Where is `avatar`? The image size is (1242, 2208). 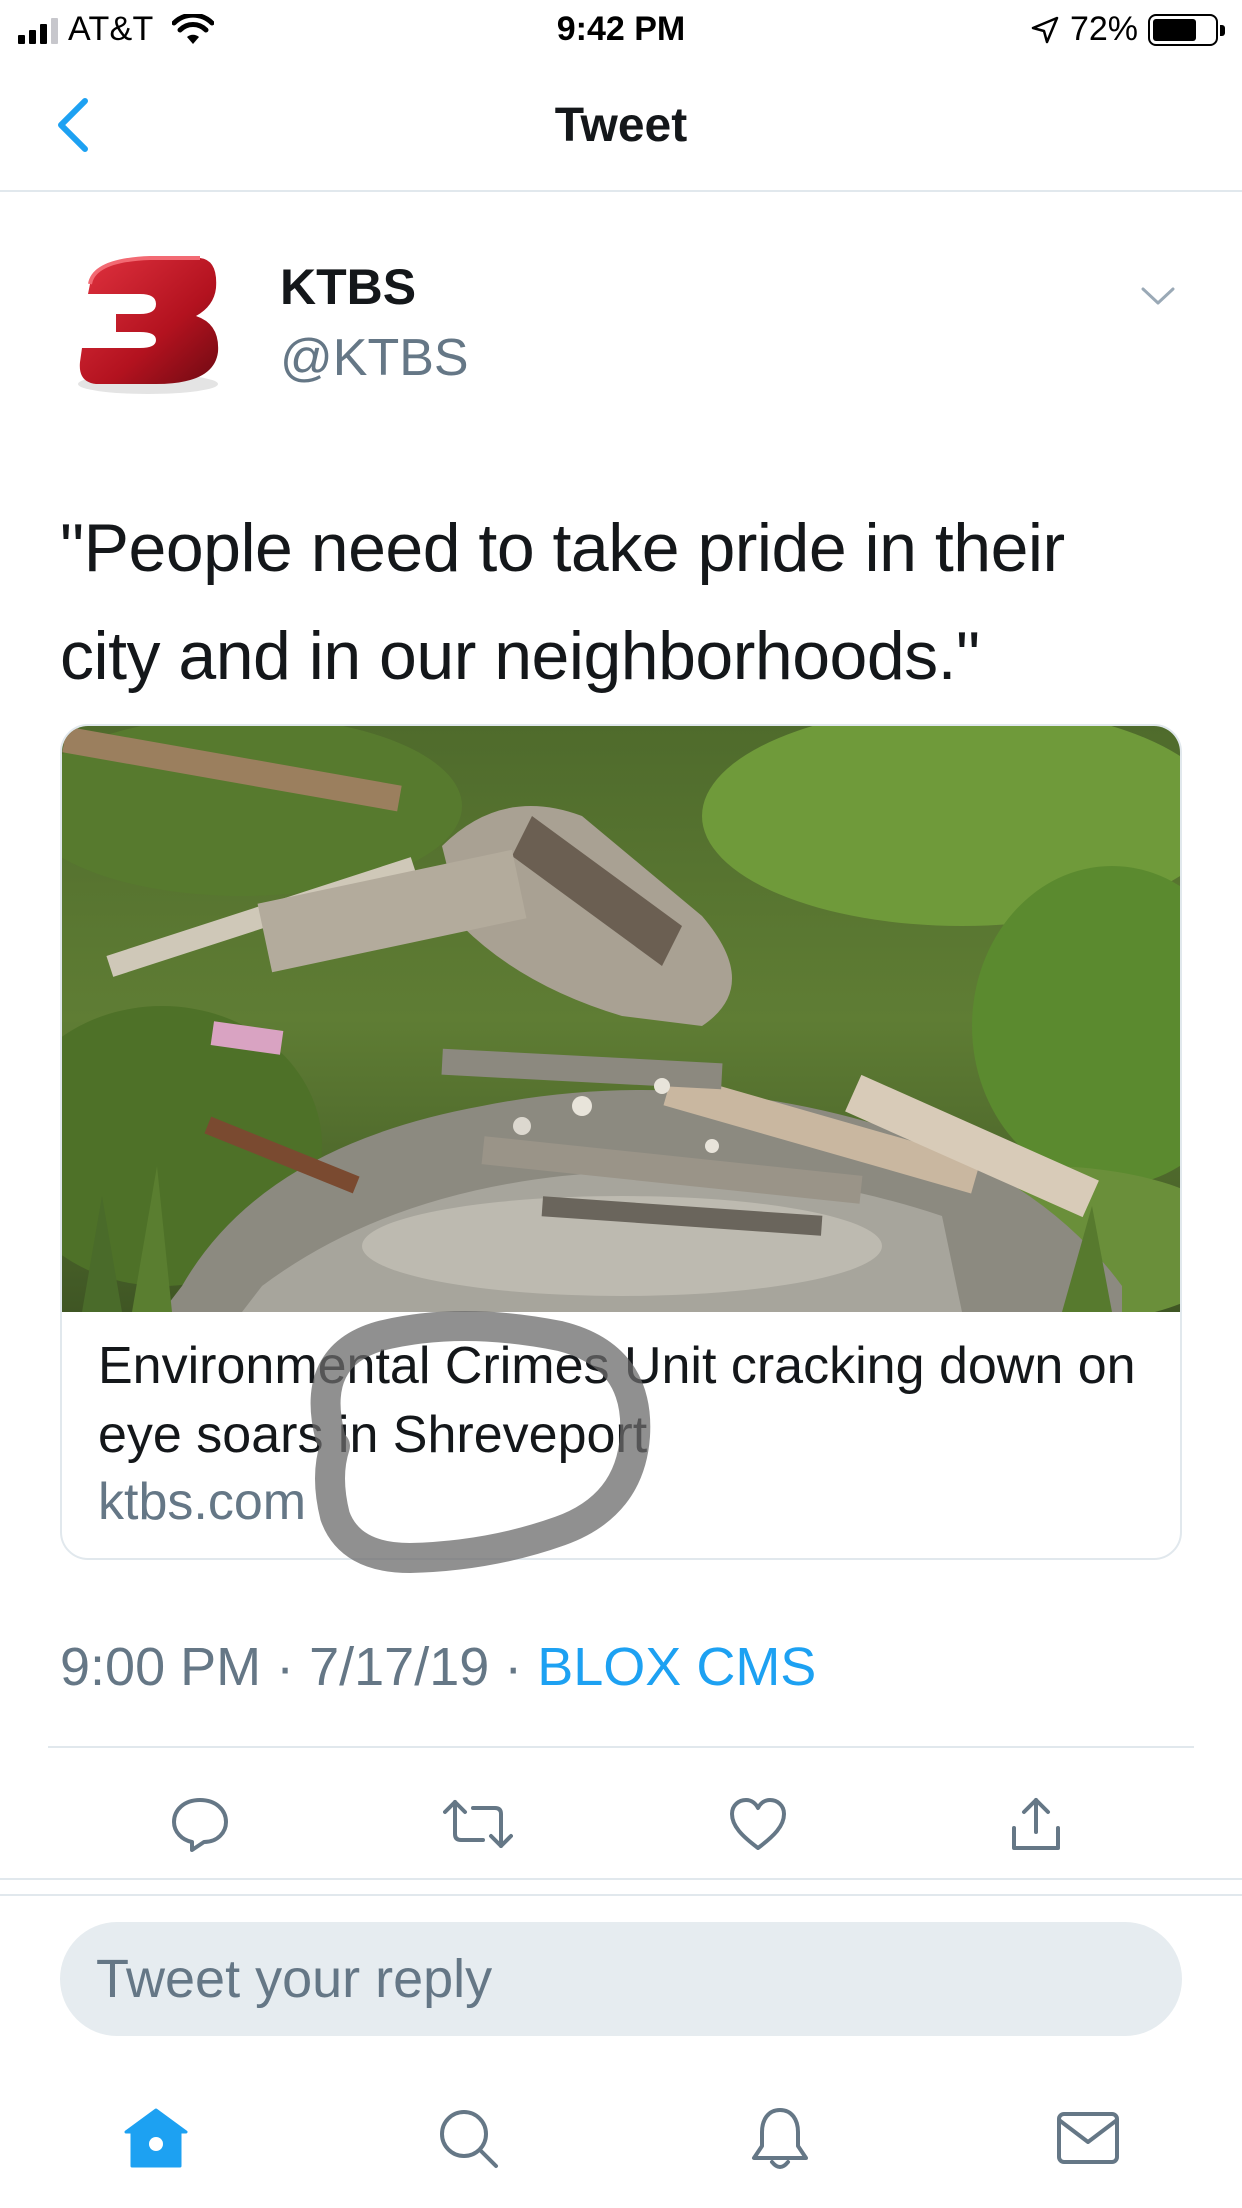 avatar is located at coordinates (145, 324).